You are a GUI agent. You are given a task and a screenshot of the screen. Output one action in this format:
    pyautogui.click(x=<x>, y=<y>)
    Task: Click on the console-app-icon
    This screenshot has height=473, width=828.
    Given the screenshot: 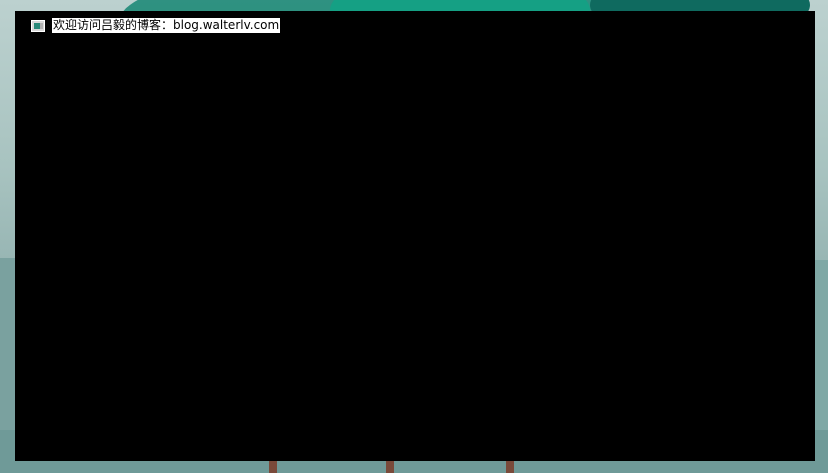 What is the action you would take?
    pyautogui.click(x=38, y=26)
    